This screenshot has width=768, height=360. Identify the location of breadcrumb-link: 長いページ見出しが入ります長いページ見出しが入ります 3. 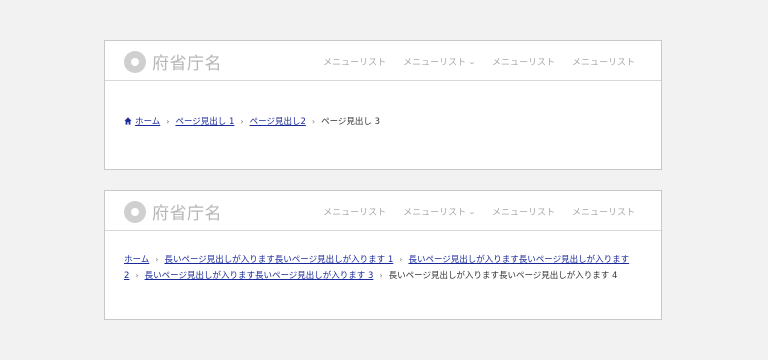
(259, 276).